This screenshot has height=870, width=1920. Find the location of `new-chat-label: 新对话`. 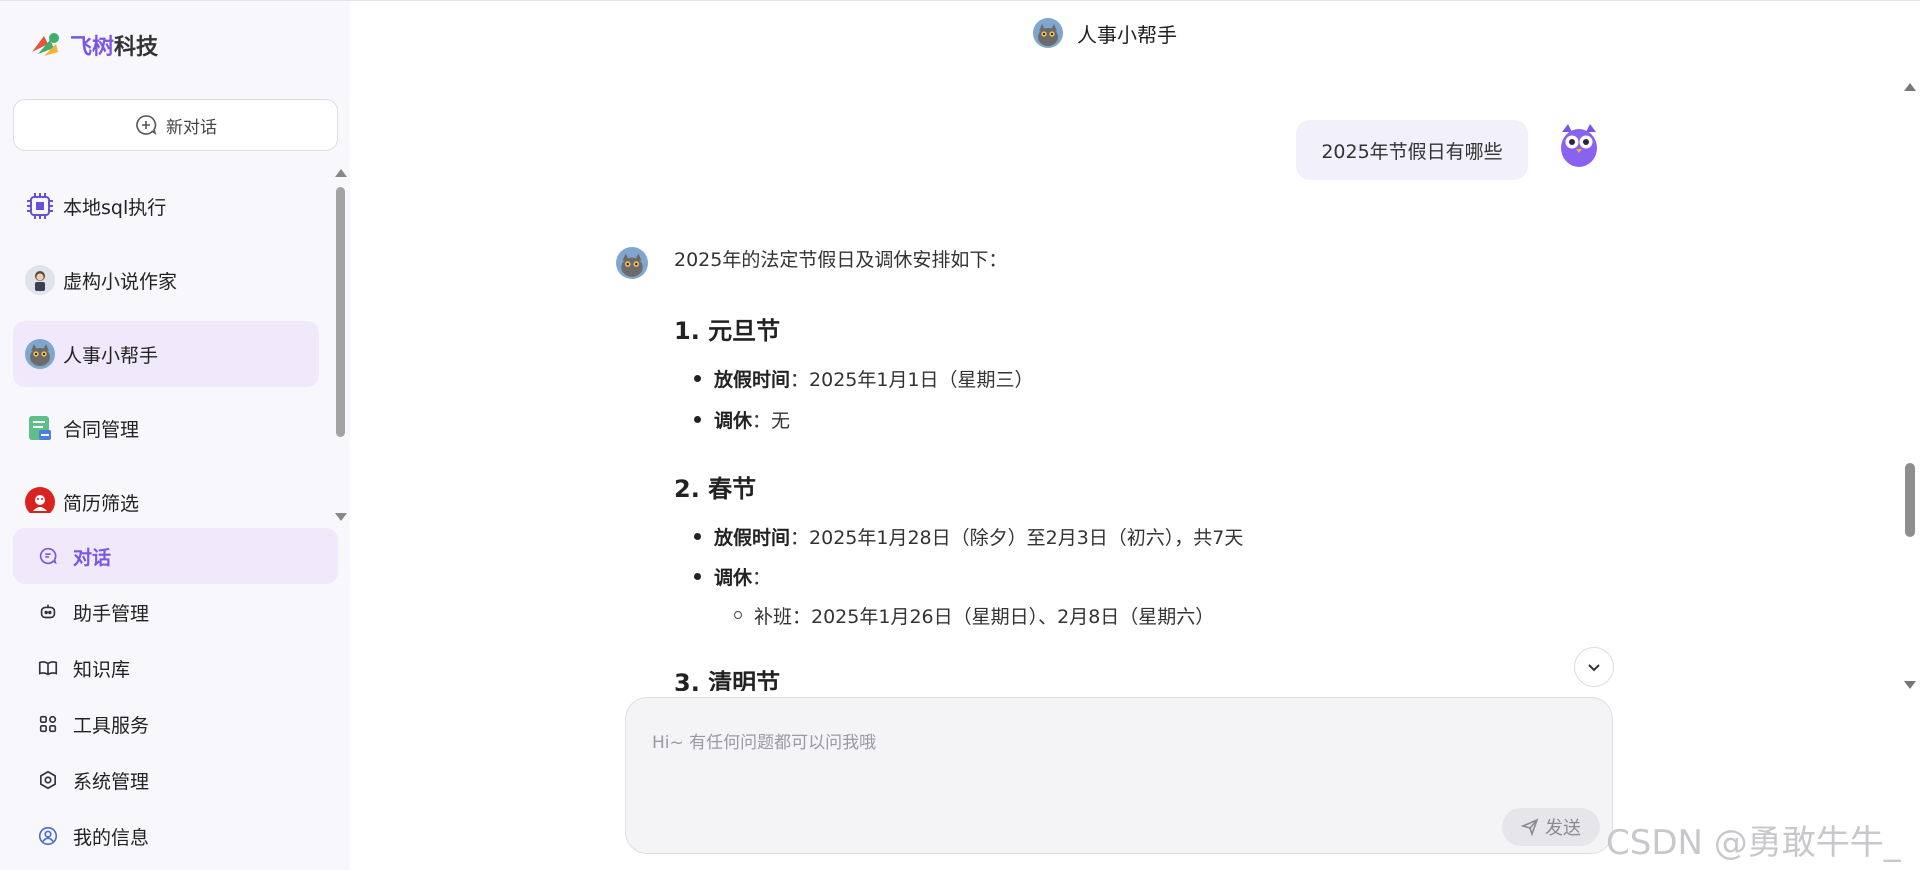

new-chat-label: 新对话 is located at coordinates (191, 127).